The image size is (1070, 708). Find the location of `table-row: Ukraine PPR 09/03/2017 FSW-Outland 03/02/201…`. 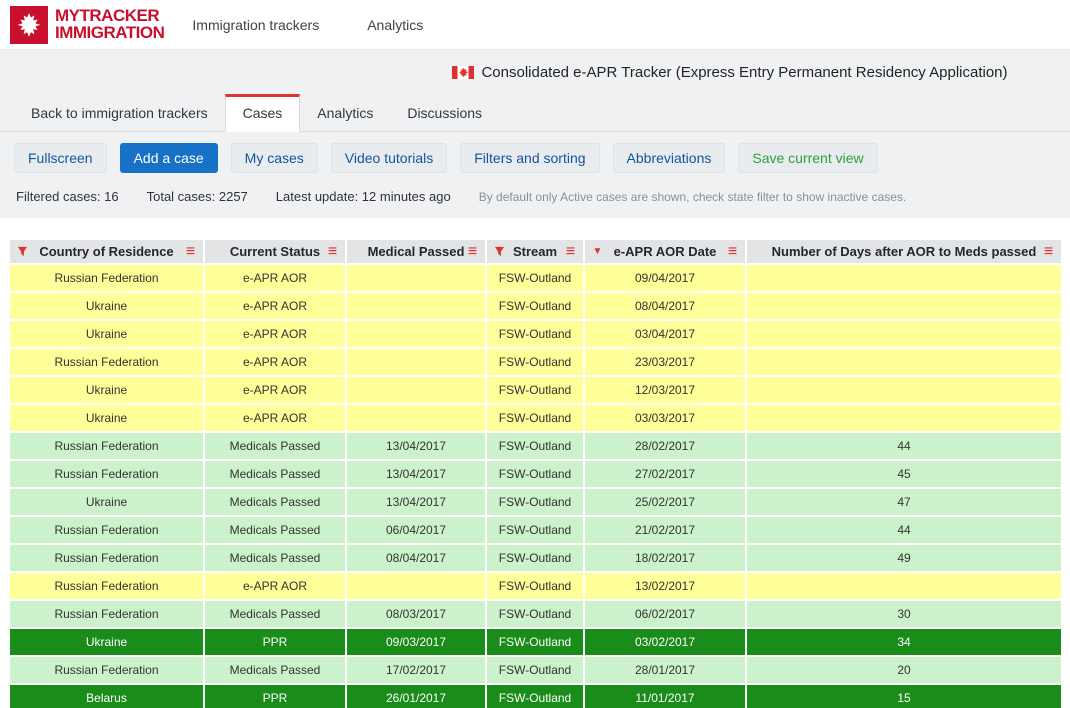

table-row: Ukraine PPR 09/03/2017 FSW-Outland 03/02/201… is located at coordinates (535, 642).